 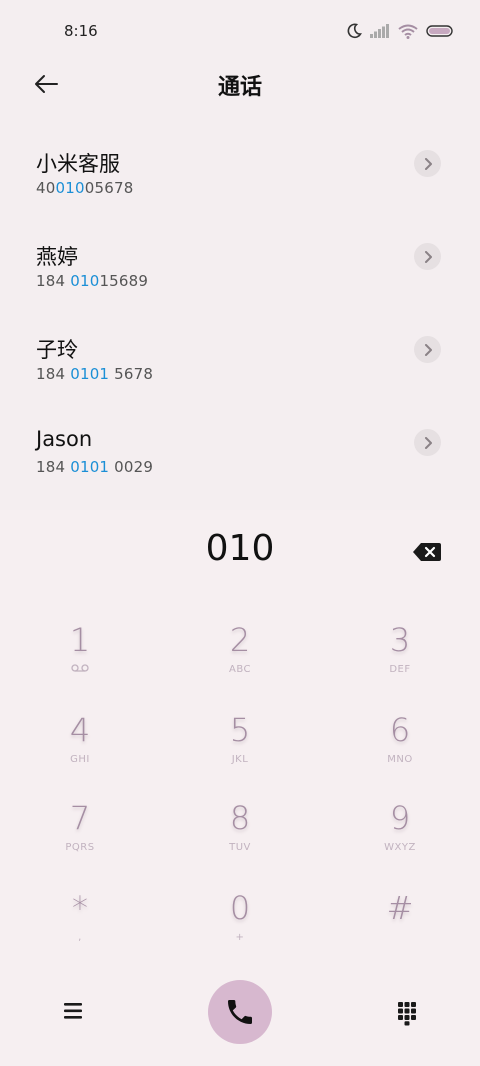 I want to click on status-time: 8:16, so click(x=81, y=31).